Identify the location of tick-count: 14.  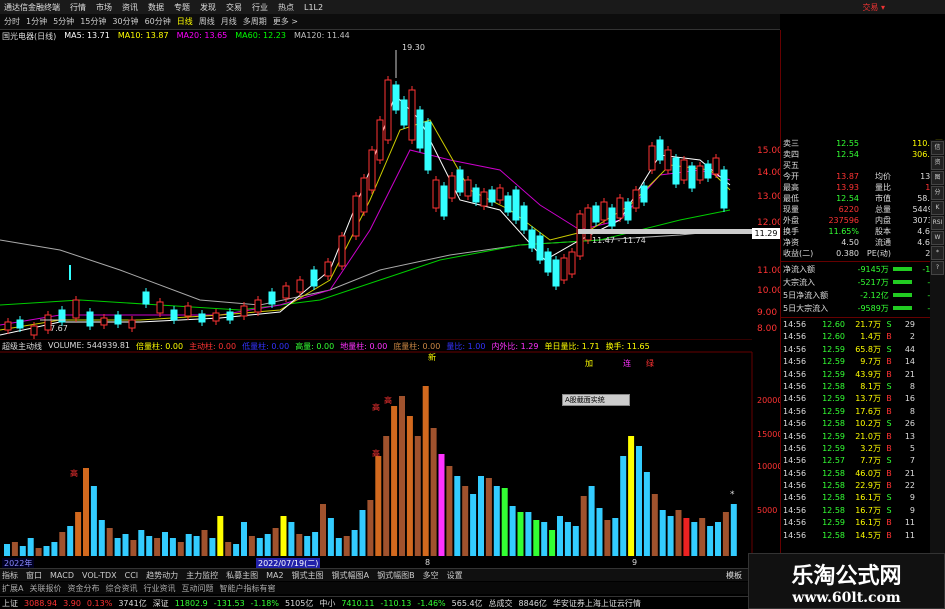
(909, 362).